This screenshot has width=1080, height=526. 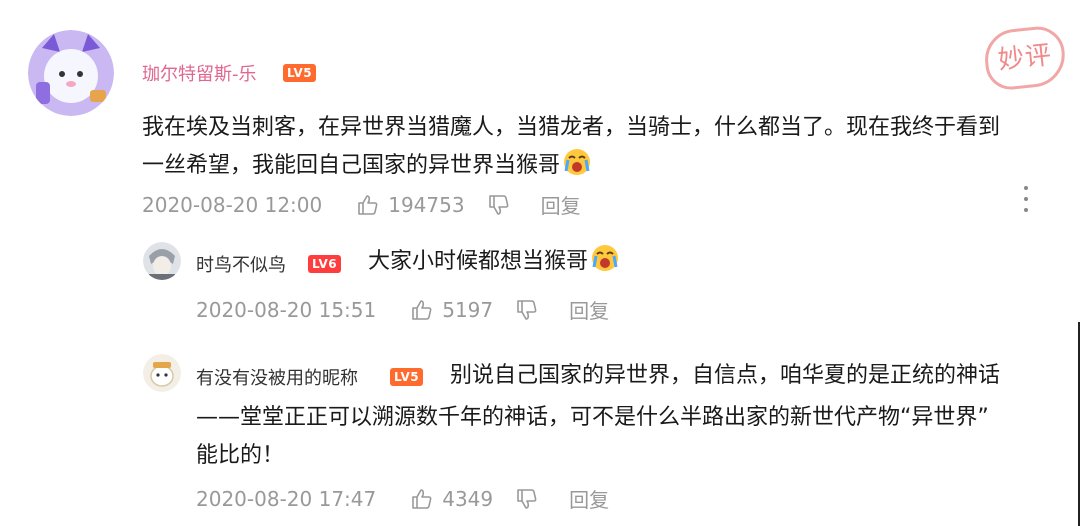 I want to click on like-count: 5197, so click(x=468, y=309).